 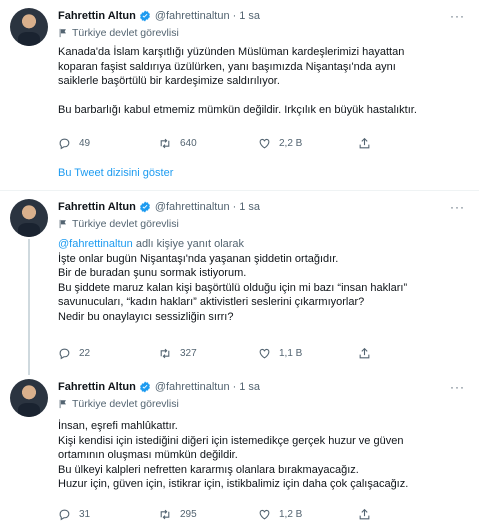 What do you see at coordinates (108, 143) in the screenshot?
I see `reply-button: 49` at bounding box center [108, 143].